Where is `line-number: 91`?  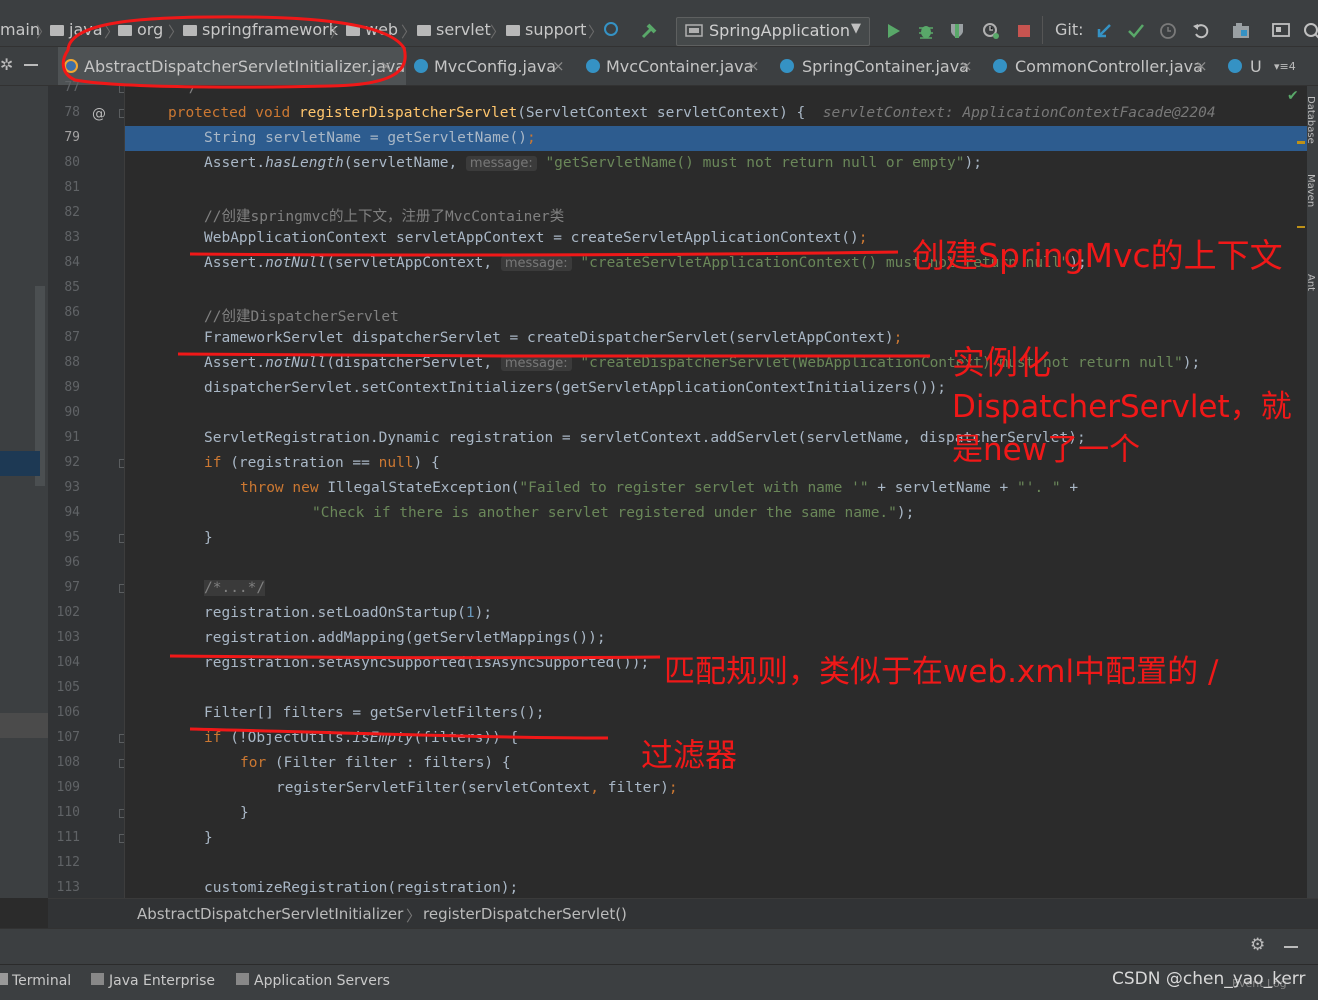 line-number: 91 is located at coordinates (64, 437).